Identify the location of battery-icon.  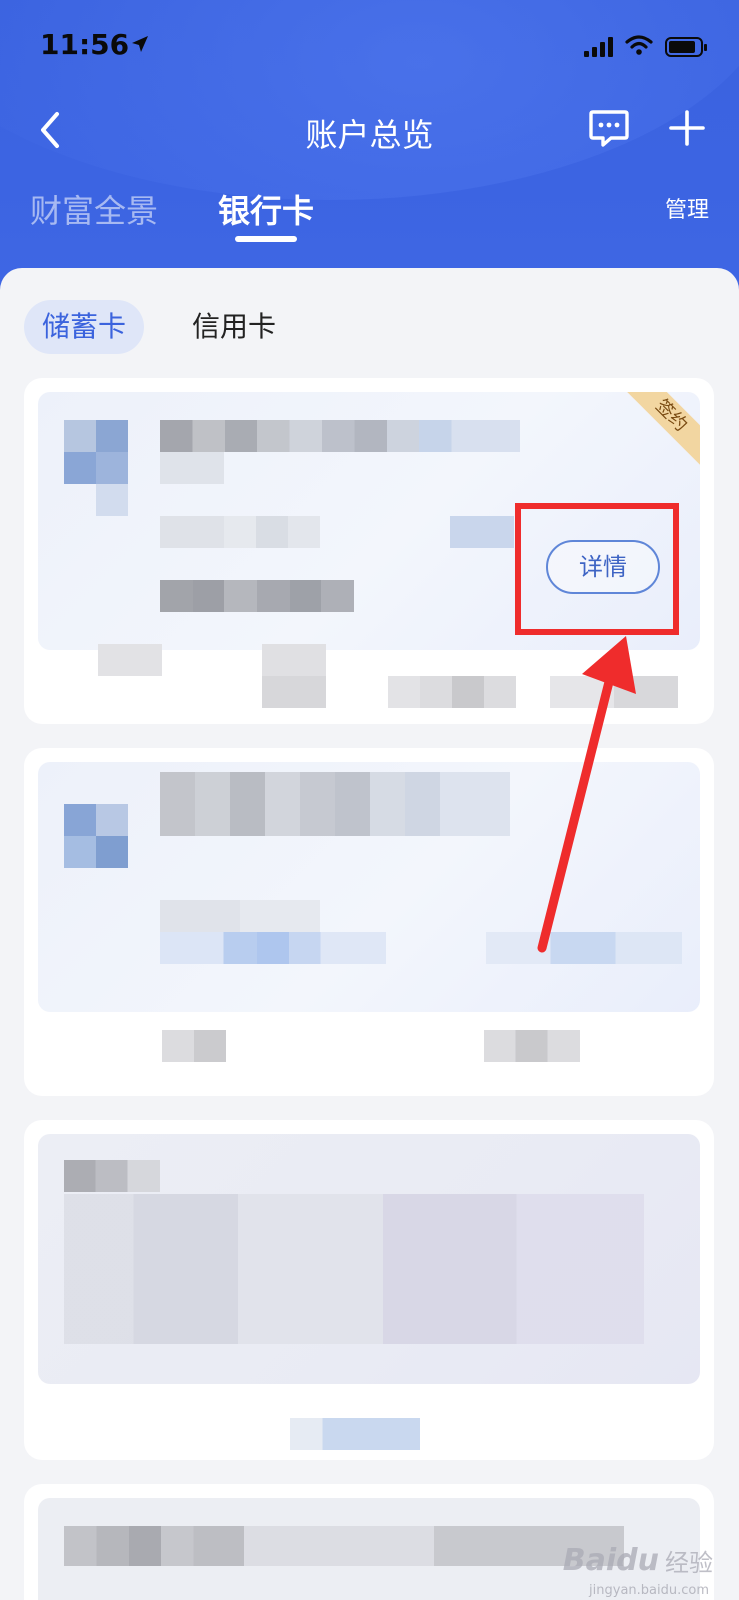
(686, 47).